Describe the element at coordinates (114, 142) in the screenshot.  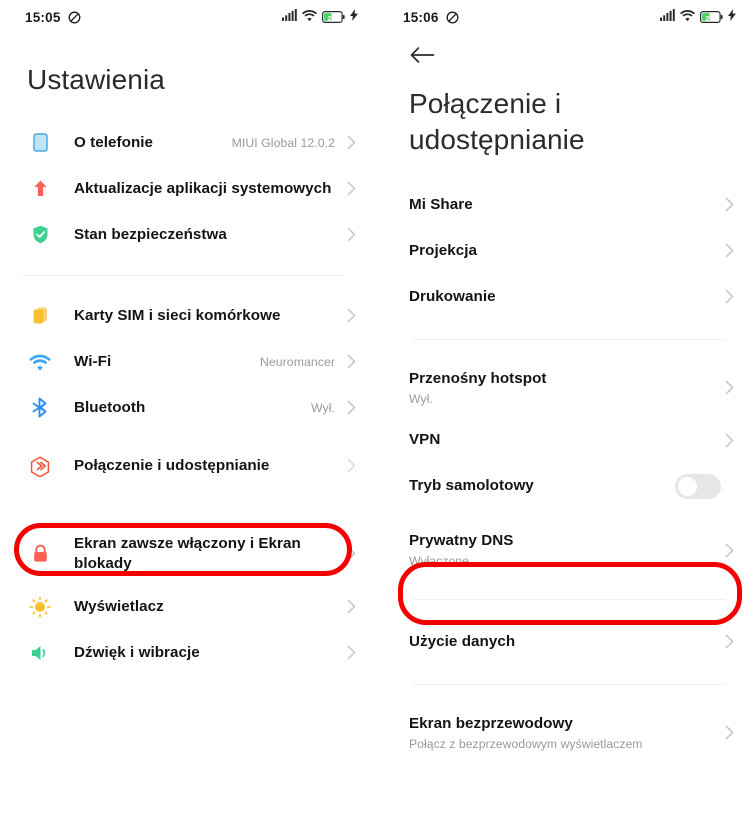
I see `row-title: O telefonie` at that location.